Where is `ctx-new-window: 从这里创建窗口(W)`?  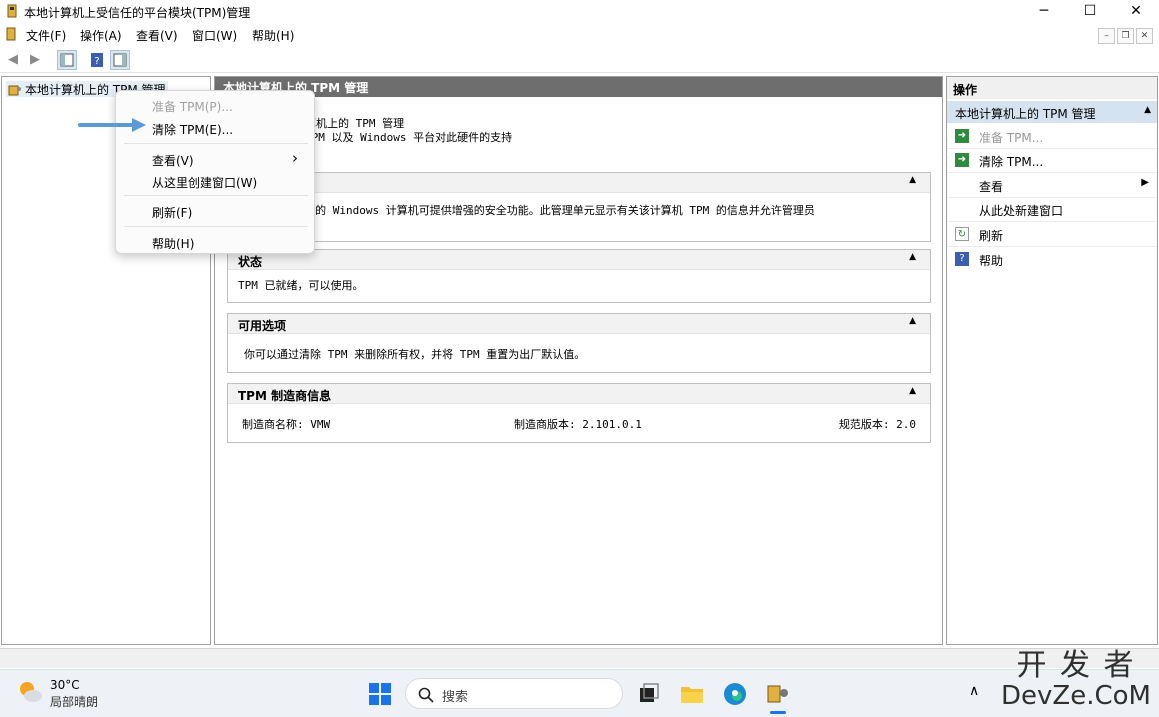 ctx-new-window: 从这里创建窗口(W) is located at coordinates (204, 182).